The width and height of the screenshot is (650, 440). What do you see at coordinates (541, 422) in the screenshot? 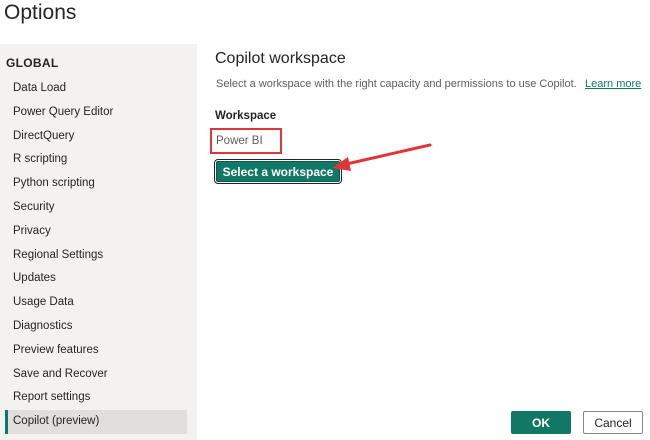
I see `ok-button: OK` at bounding box center [541, 422].